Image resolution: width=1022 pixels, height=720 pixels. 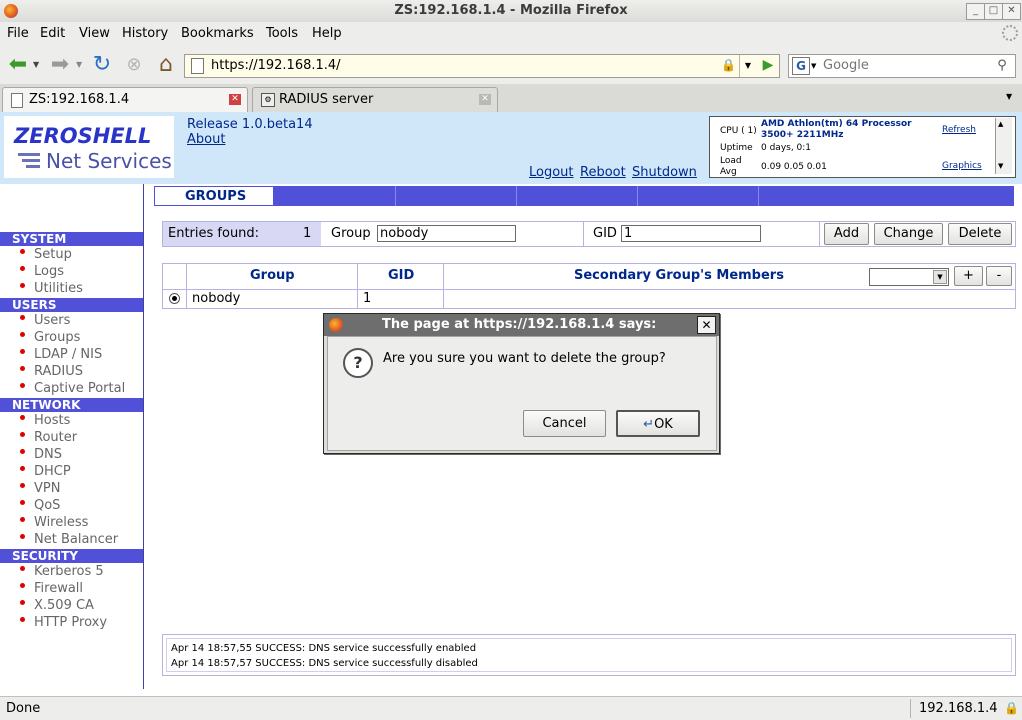 What do you see at coordinates (909, 277) in the screenshot?
I see `members-select: ▼` at bounding box center [909, 277].